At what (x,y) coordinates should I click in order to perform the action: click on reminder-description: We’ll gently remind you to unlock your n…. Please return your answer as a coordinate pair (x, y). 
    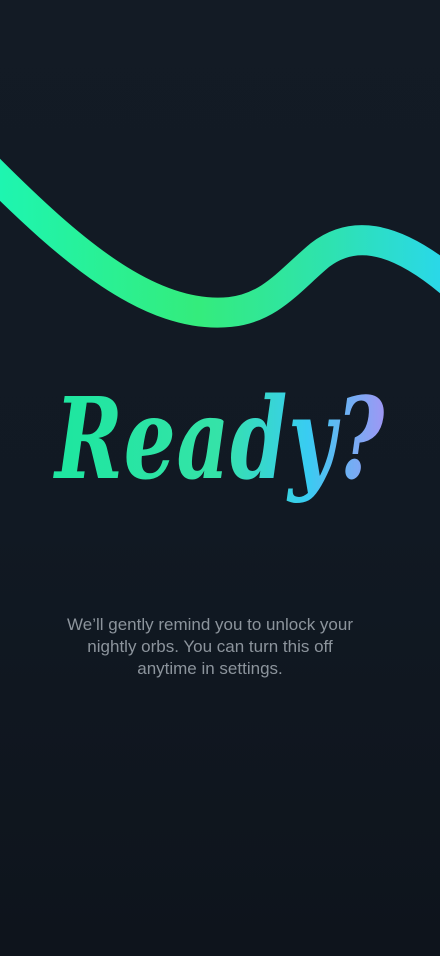
    Looking at the image, I should click on (210, 646).